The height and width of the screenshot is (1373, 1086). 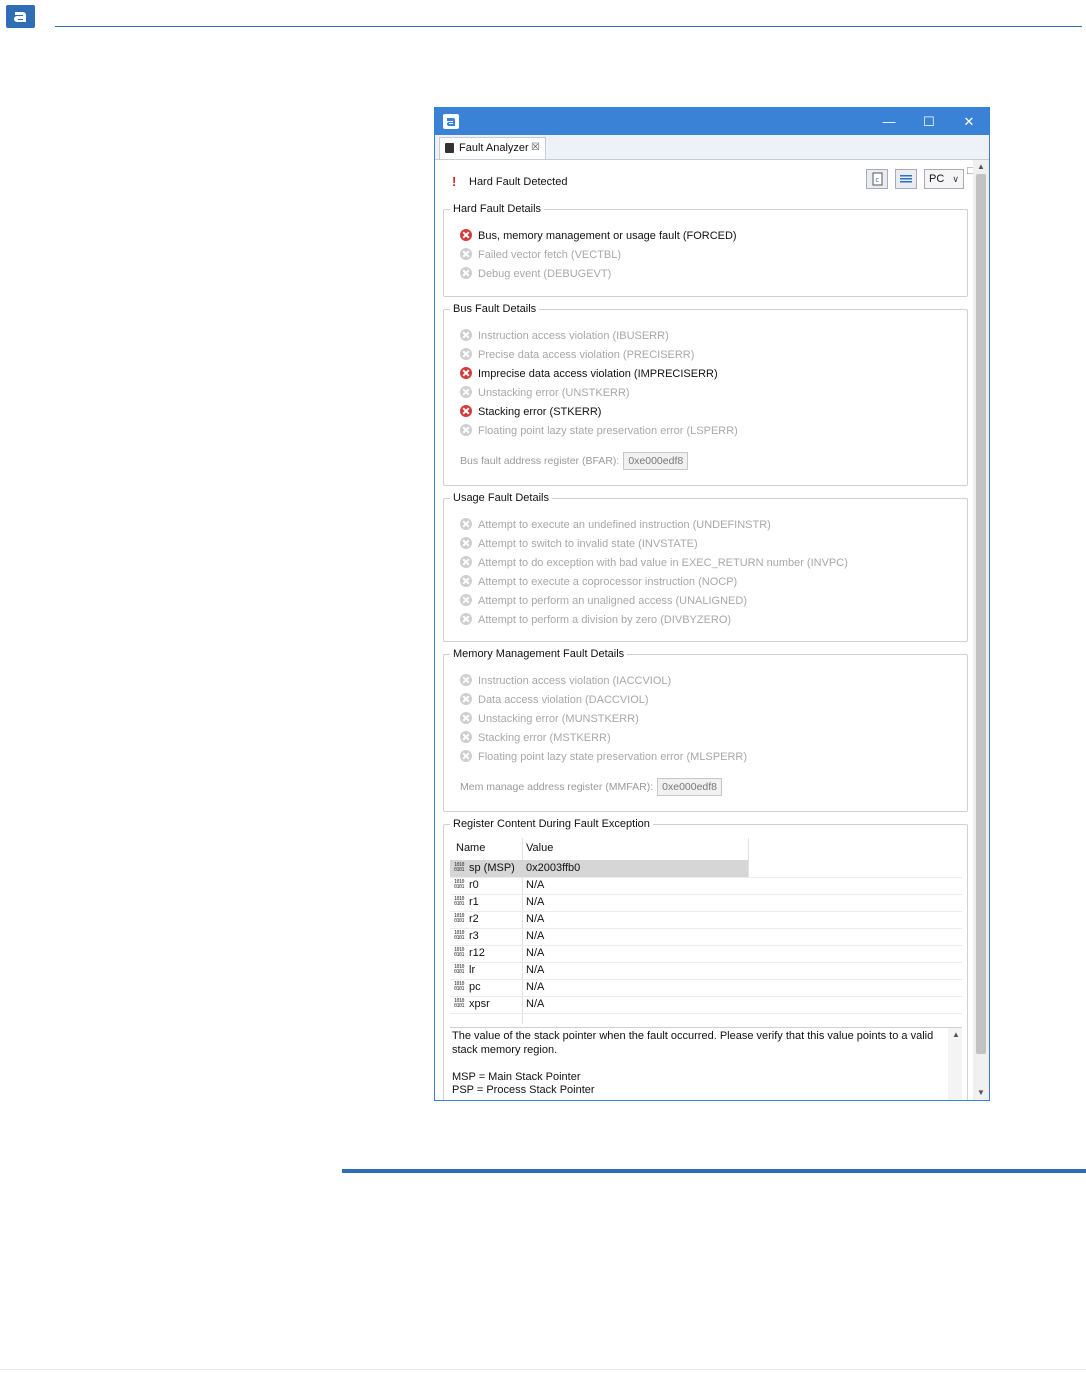 What do you see at coordinates (706, 971) in the screenshot?
I see `table-row: 1010 0101 lr N/A` at bounding box center [706, 971].